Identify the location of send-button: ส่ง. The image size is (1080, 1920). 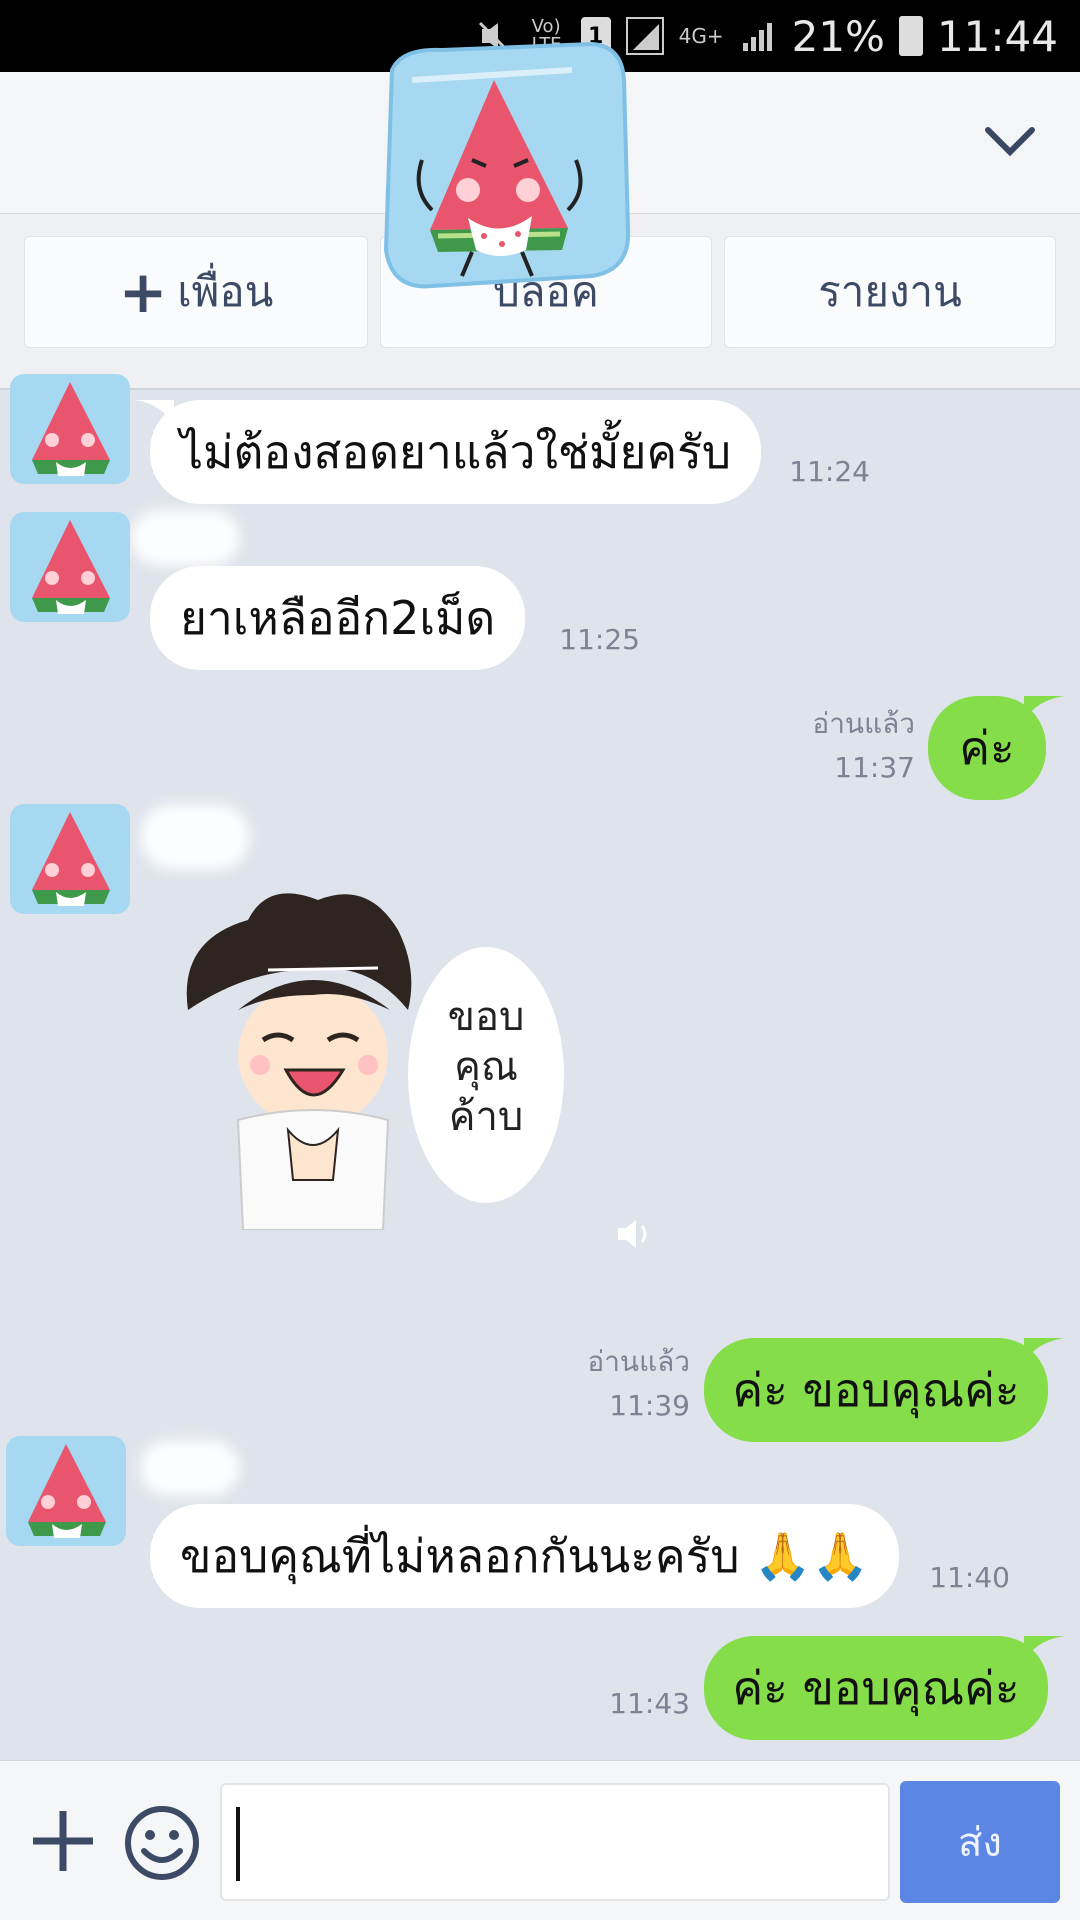
(980, 1842).